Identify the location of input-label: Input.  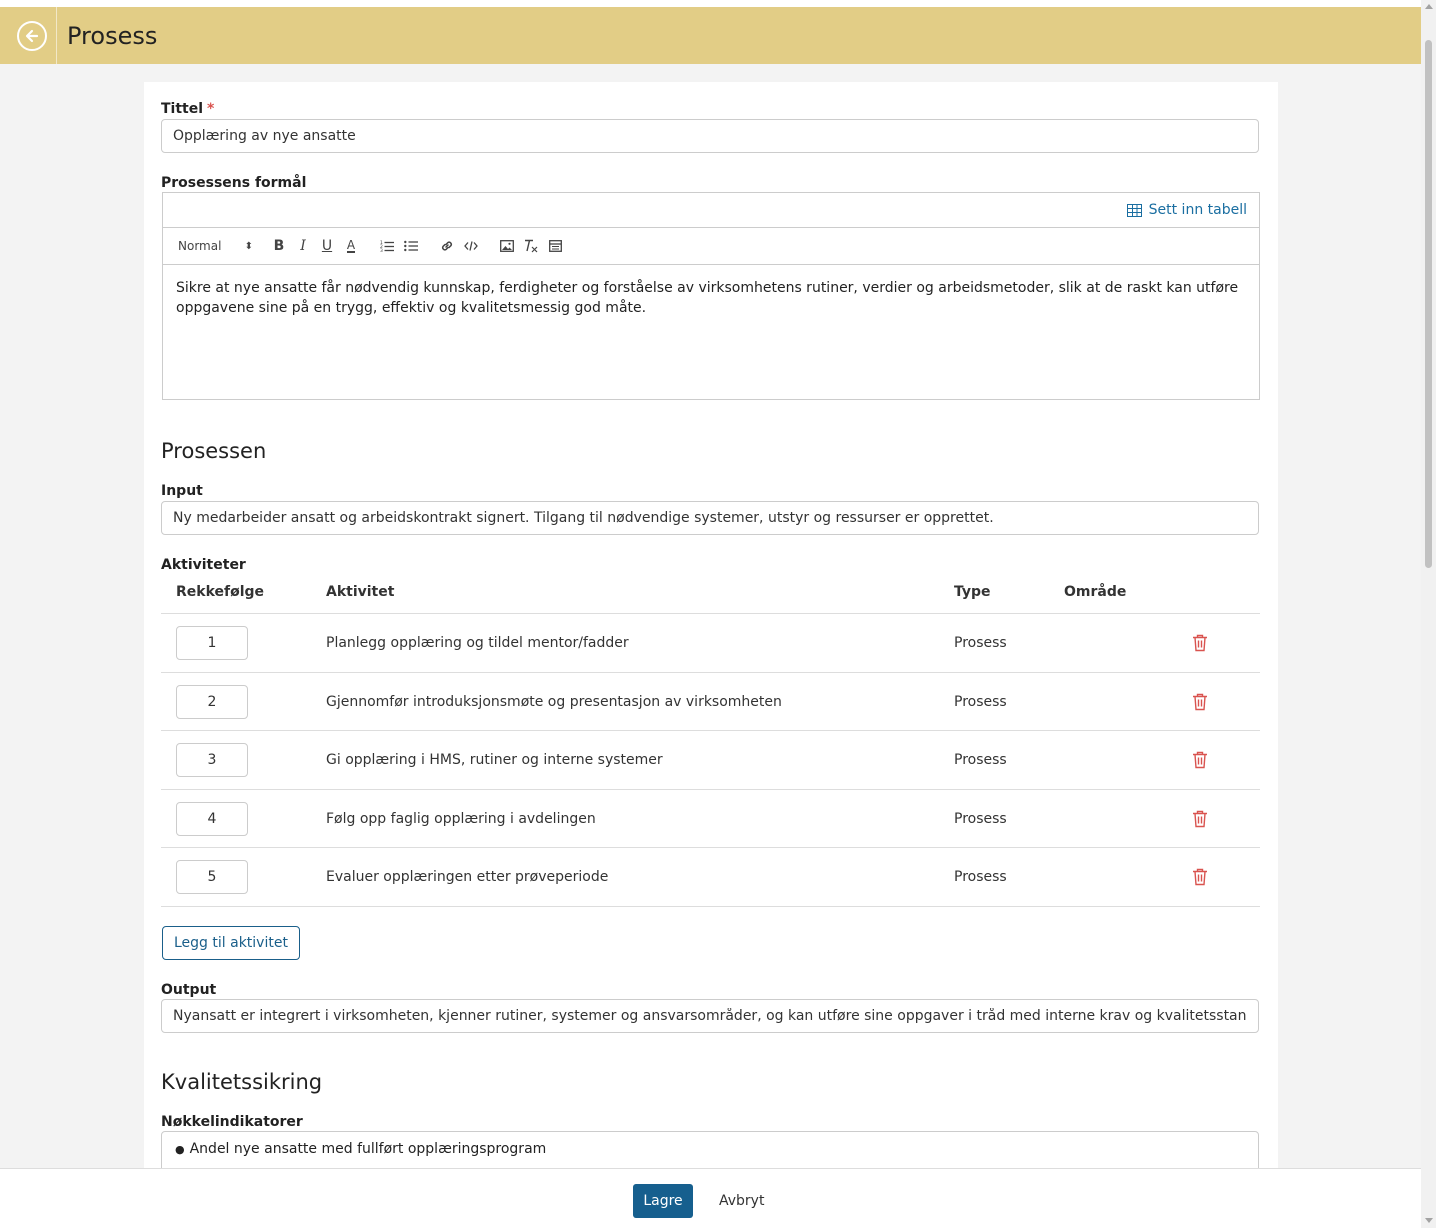
(182, 491).